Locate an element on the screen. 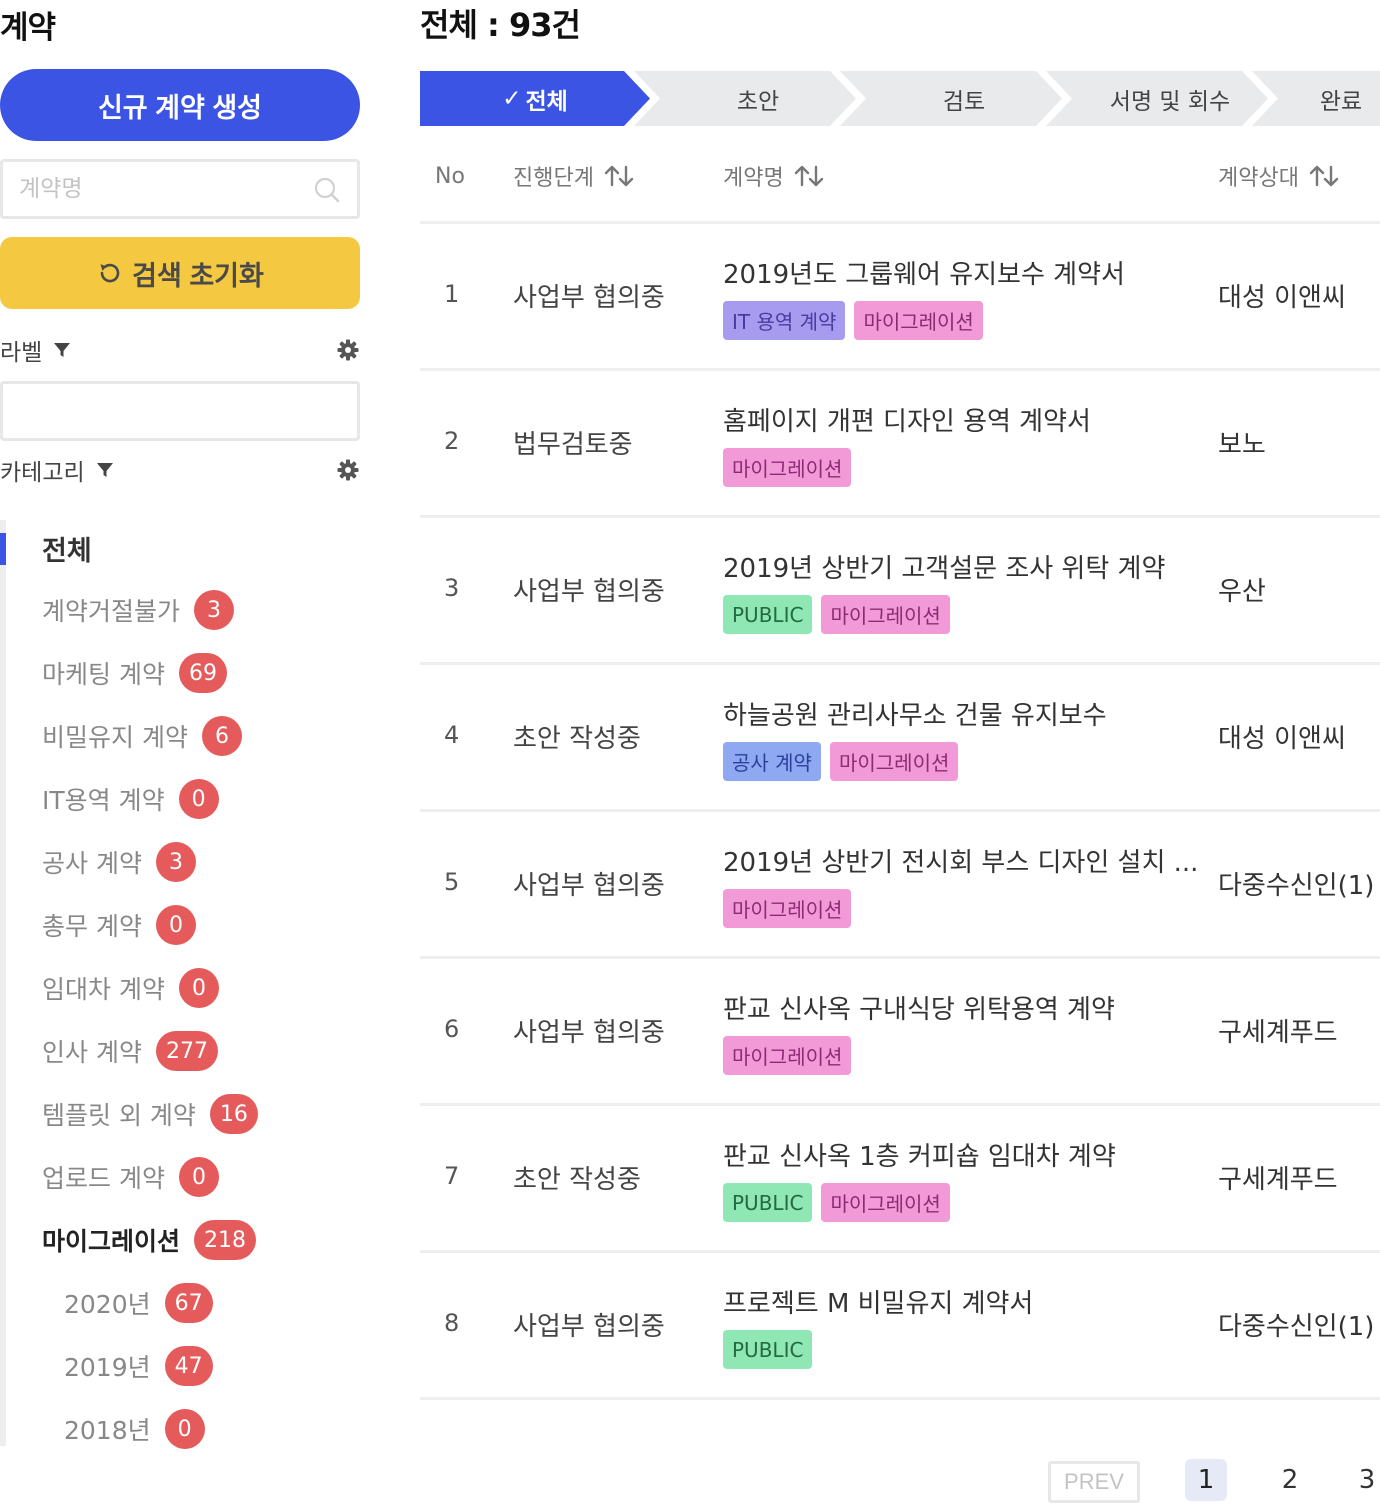 The height and width of the screenshot is (1503, 1380). category-item: 마케팅 계약 69 is located at coordinates (134, 673).